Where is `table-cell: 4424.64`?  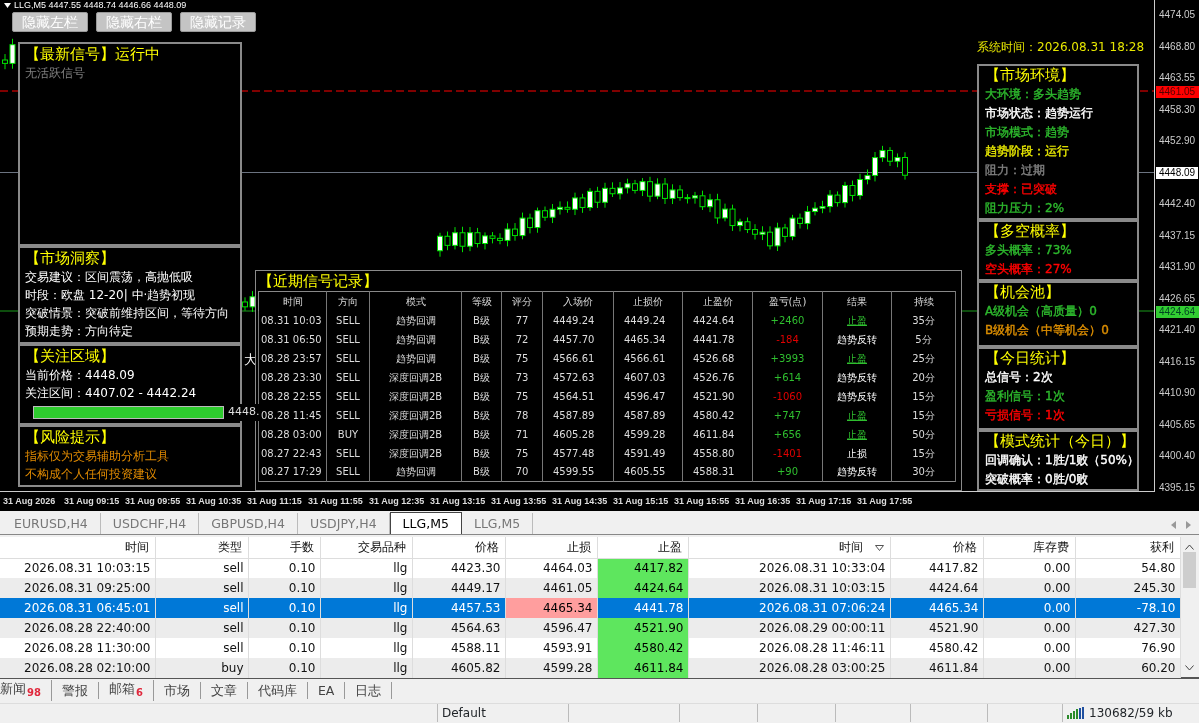 table-cell: 4424.64 is located at coordinates (642, 588).